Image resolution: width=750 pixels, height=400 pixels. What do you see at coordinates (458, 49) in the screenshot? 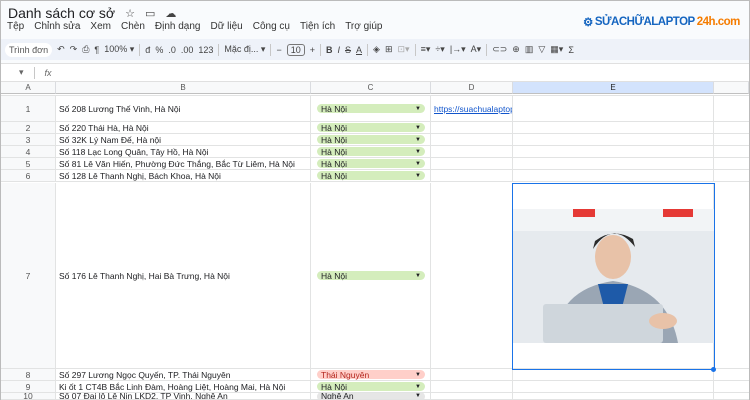
I see `text-wrap-icon: |→▾` at bounding box center [458, 49].